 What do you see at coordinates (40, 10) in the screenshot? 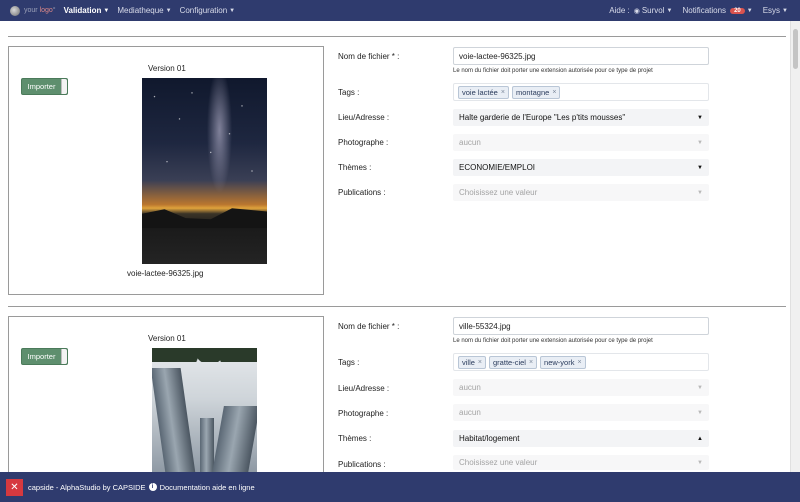
I see `brand-logo-text: your logo°` at bounding box center [40, 10].